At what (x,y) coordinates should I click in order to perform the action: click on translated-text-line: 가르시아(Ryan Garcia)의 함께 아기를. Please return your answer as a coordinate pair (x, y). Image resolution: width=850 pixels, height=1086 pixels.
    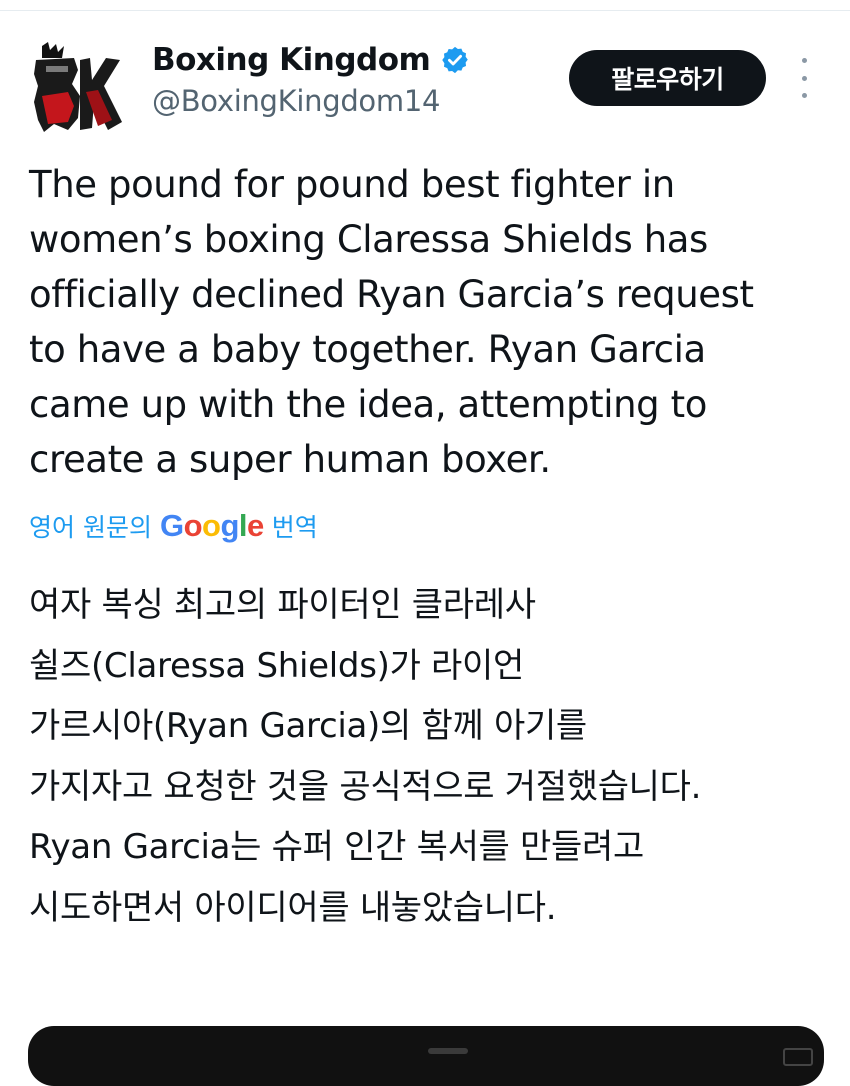
    Looking at the image, I should click on (308, 726).